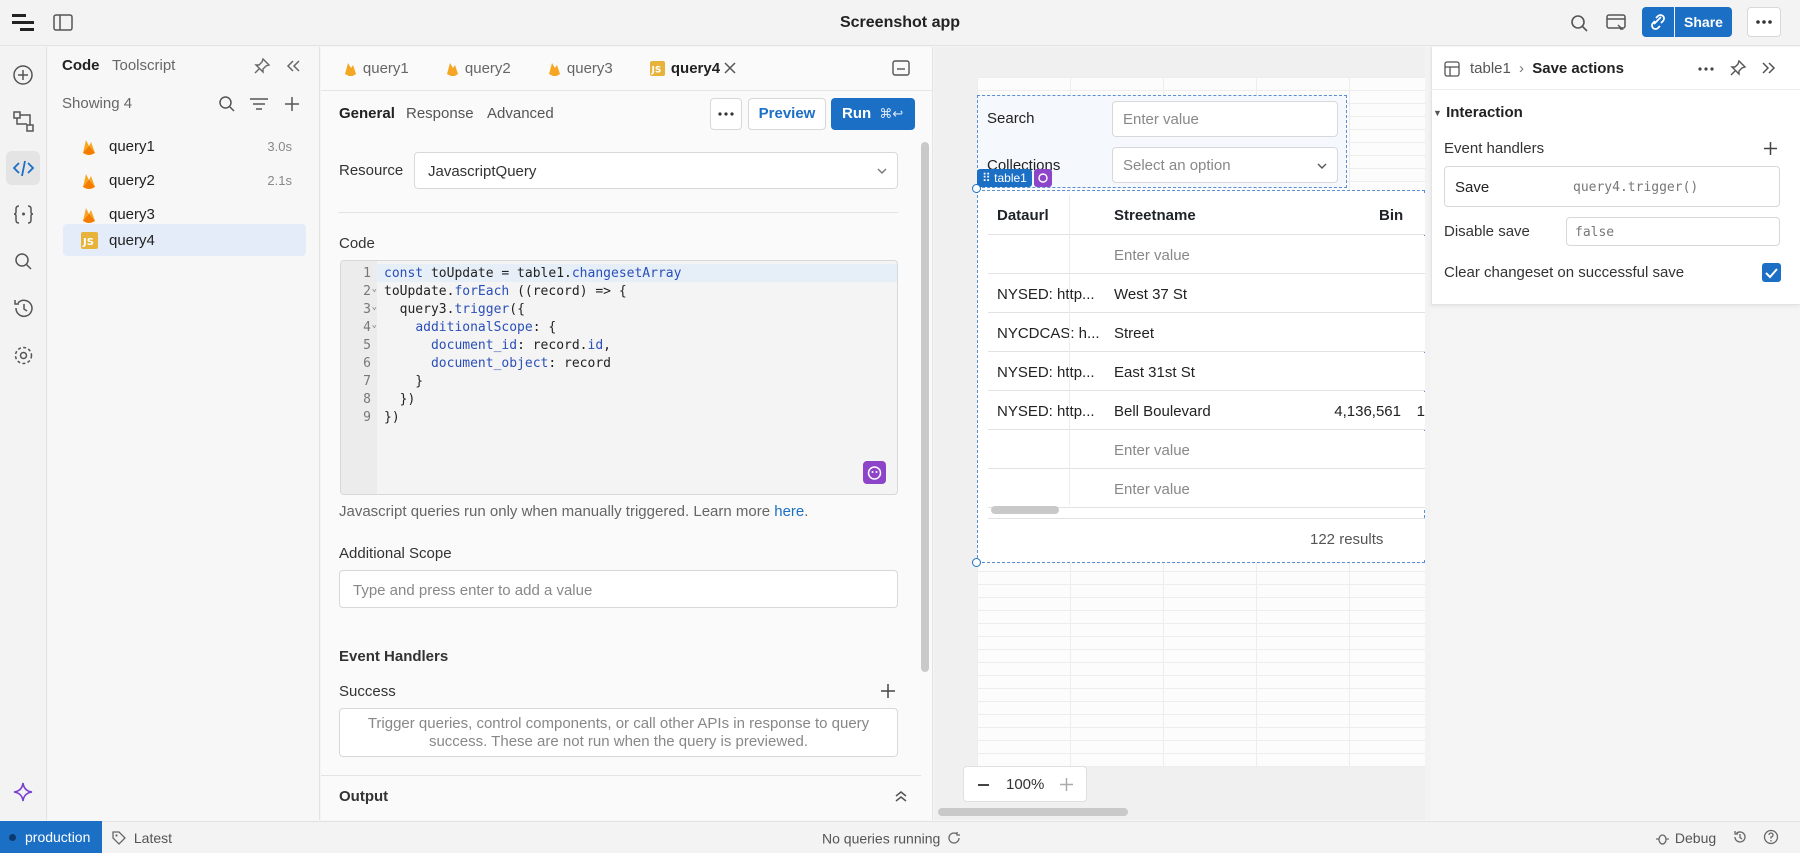 The height and width of the screenshot is (853, 1800). What do you see at coordinates (1043, 178) in the screenshot?
I see `component-settings-icon` at bounding box center [1043, 178].